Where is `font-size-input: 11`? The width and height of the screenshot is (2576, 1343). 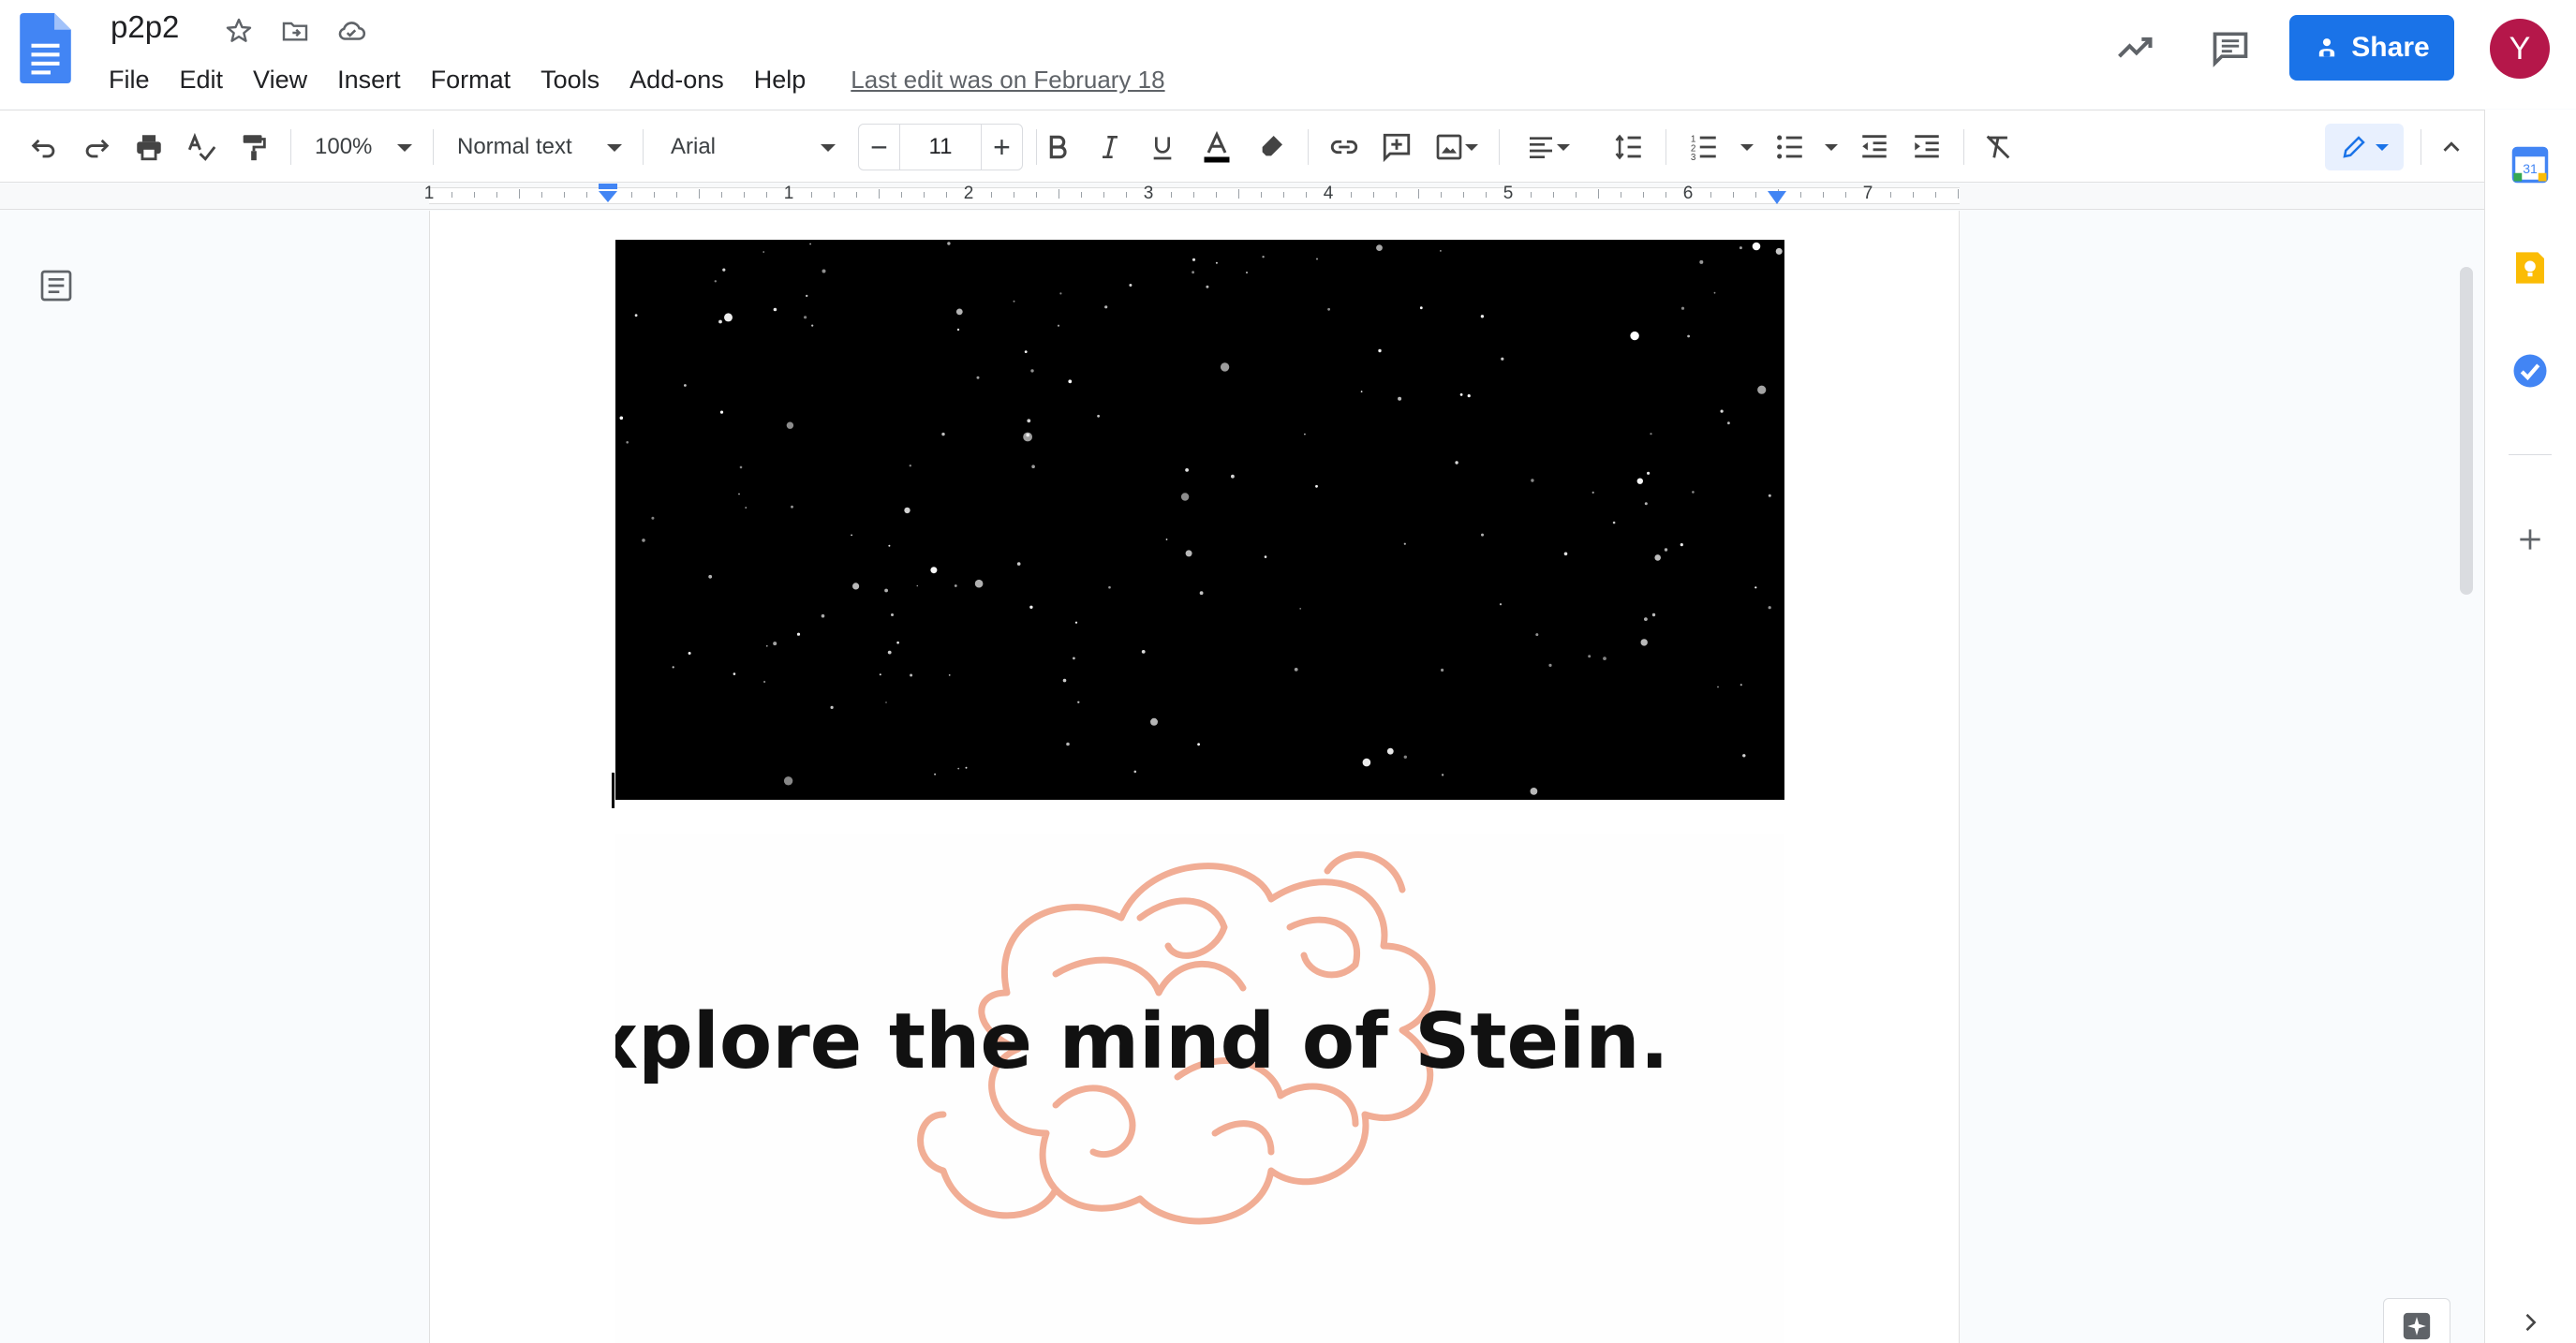 font-size-input: 11 is located at coordinates (940, 147).